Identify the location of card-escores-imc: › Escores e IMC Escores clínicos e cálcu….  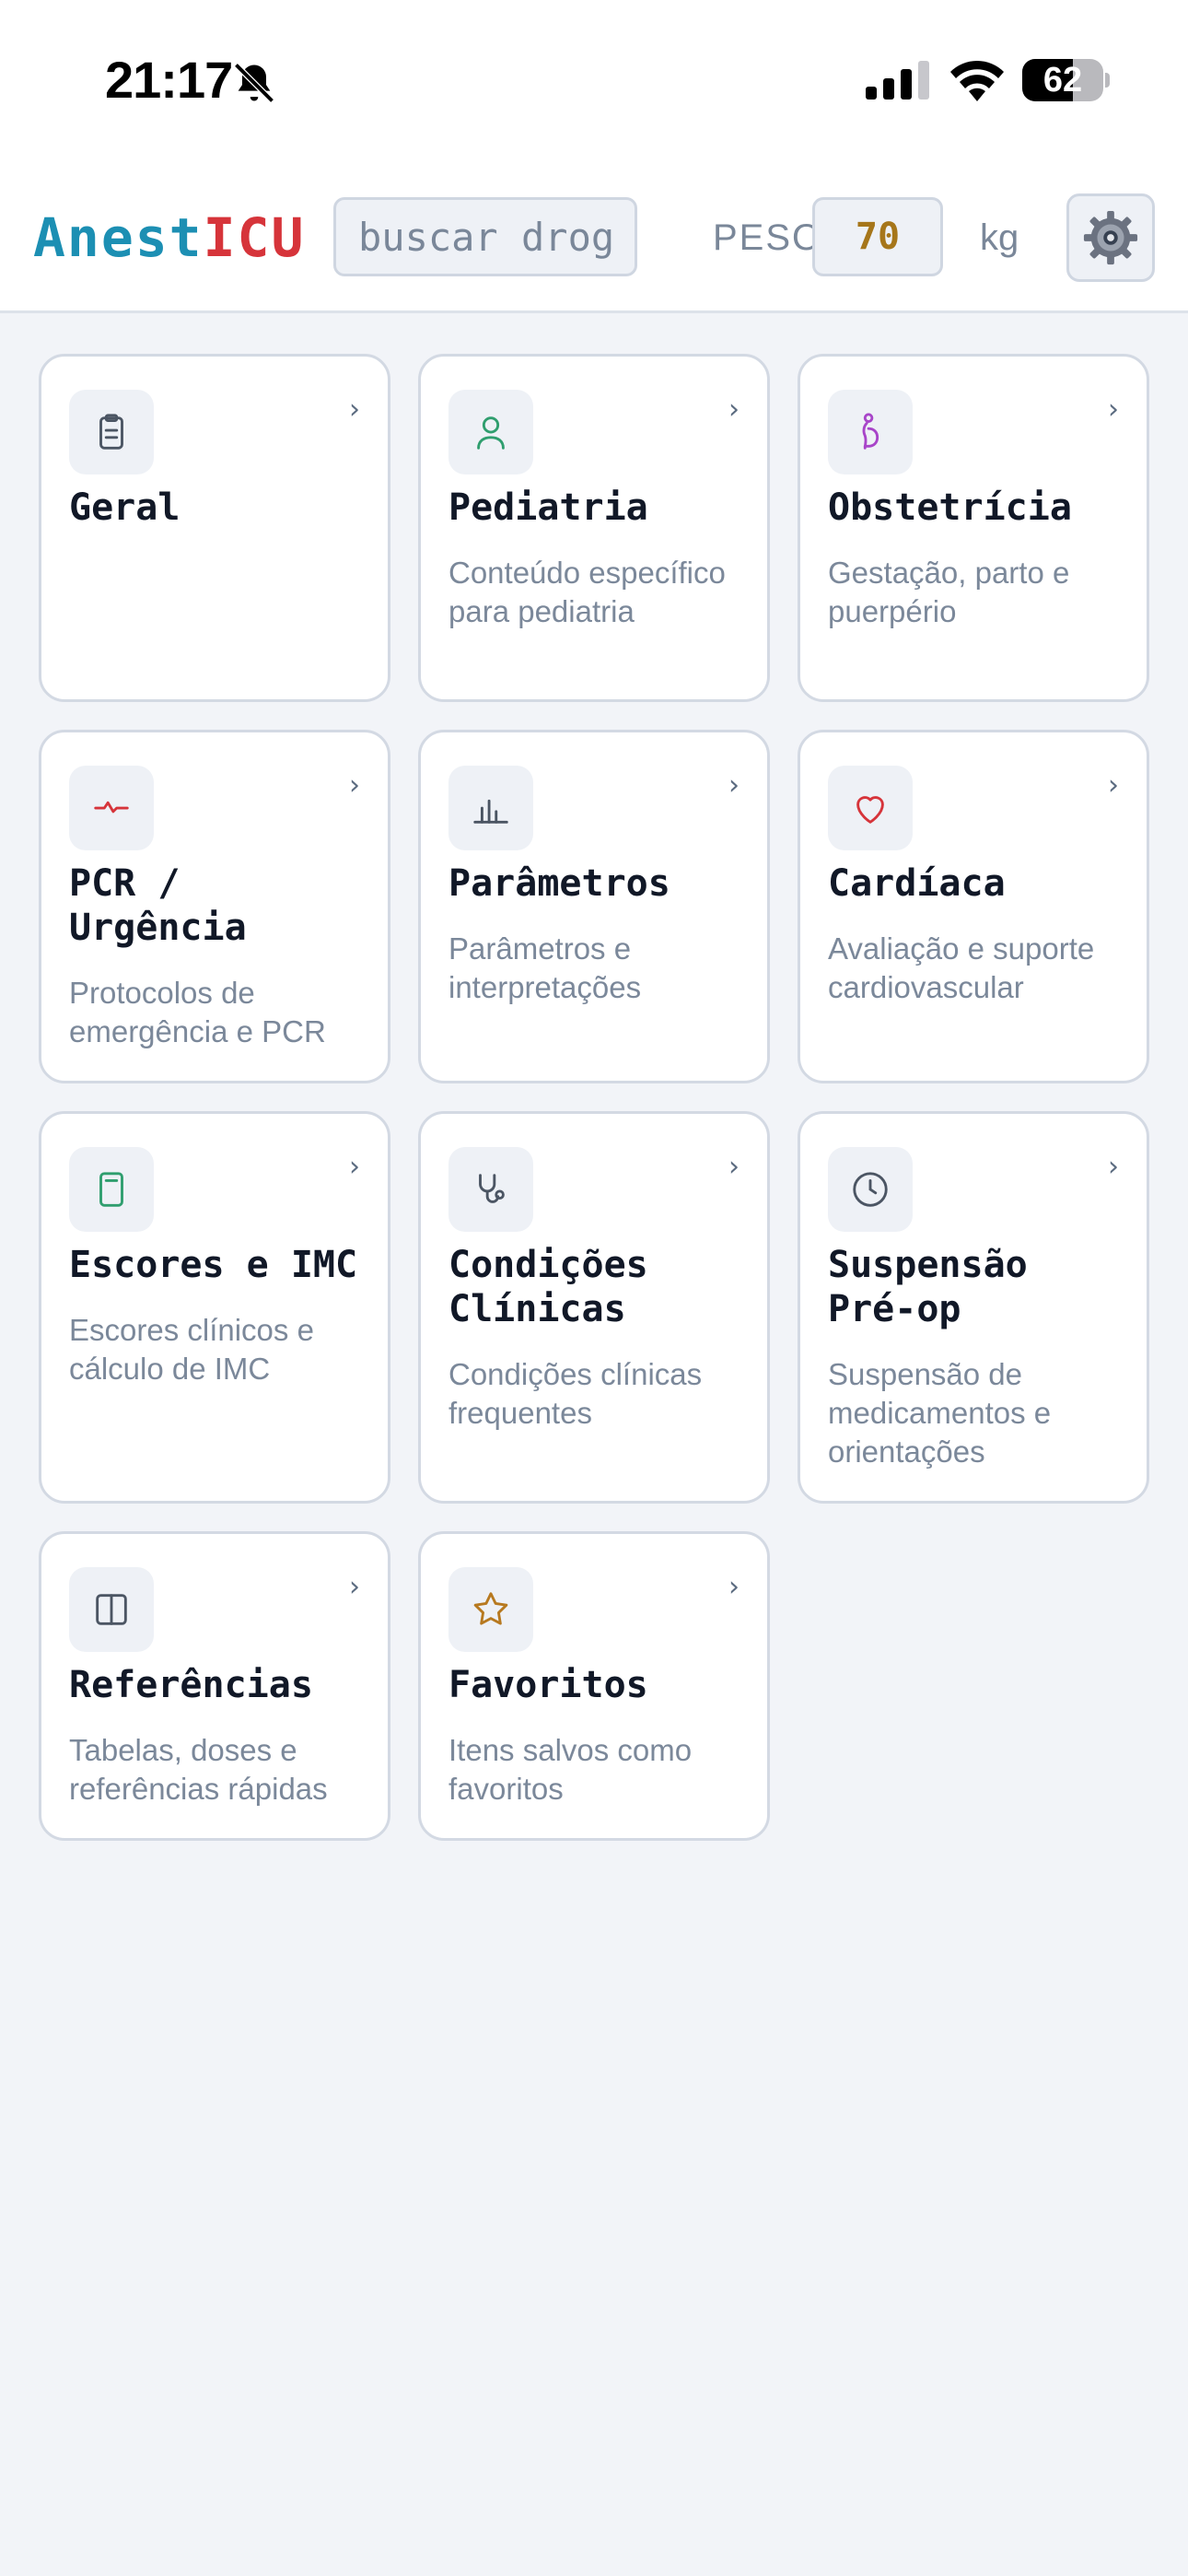
(214, 1307).